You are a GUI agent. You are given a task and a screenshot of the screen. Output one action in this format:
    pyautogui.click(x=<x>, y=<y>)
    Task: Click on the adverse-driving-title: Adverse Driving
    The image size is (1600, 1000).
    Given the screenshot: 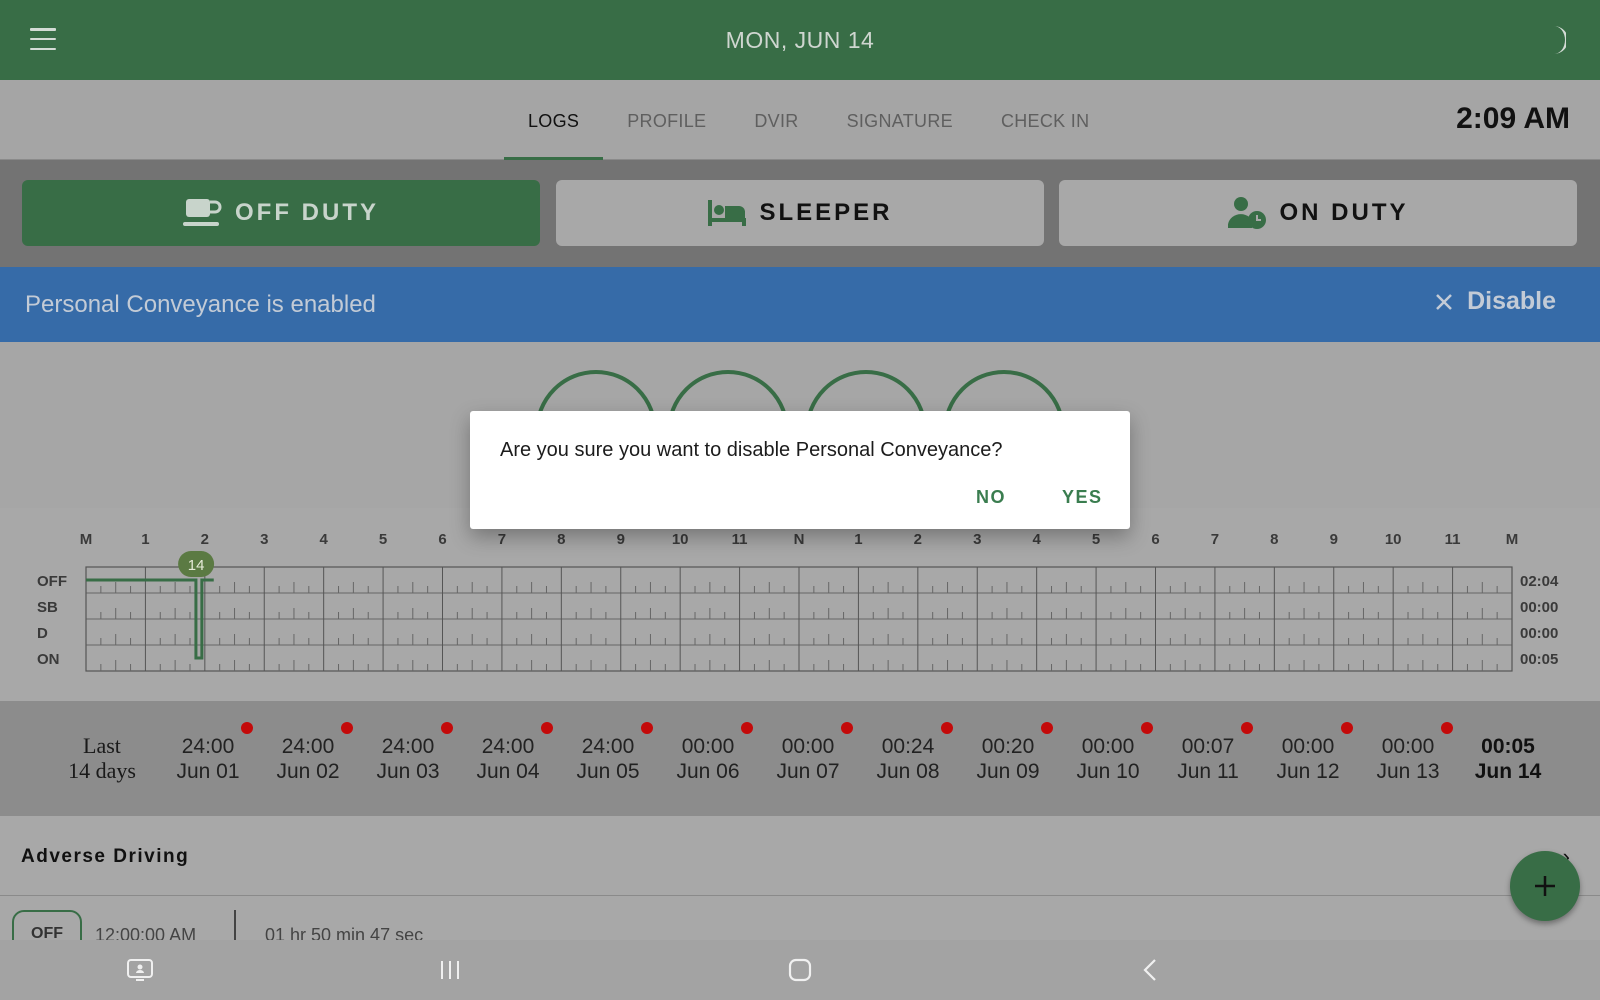 What is the action you would take?
    pyautogui.click(x=105, y=856)
    